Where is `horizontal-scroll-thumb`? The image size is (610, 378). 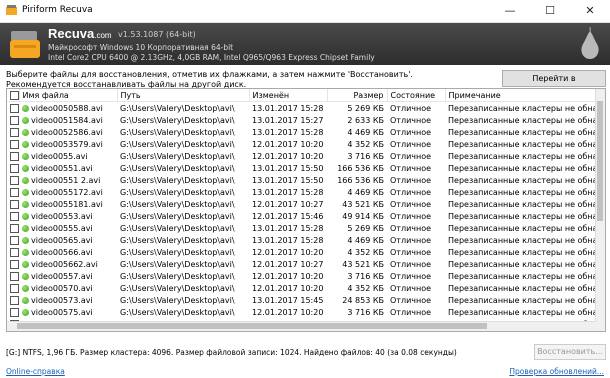 horizontal-scroll-thumb is located at coordinates (252, 326).